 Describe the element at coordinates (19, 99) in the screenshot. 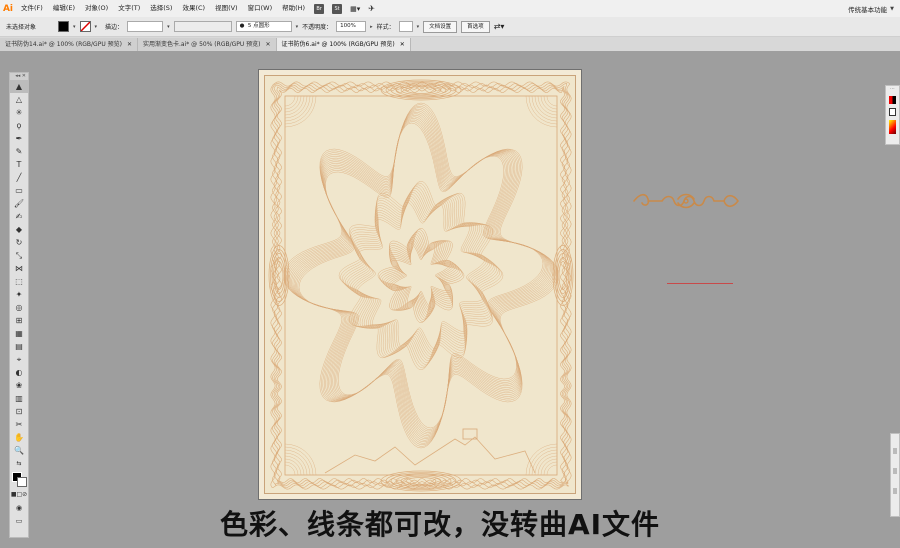

I see `direct-selection-tool-icon: △` at that location.